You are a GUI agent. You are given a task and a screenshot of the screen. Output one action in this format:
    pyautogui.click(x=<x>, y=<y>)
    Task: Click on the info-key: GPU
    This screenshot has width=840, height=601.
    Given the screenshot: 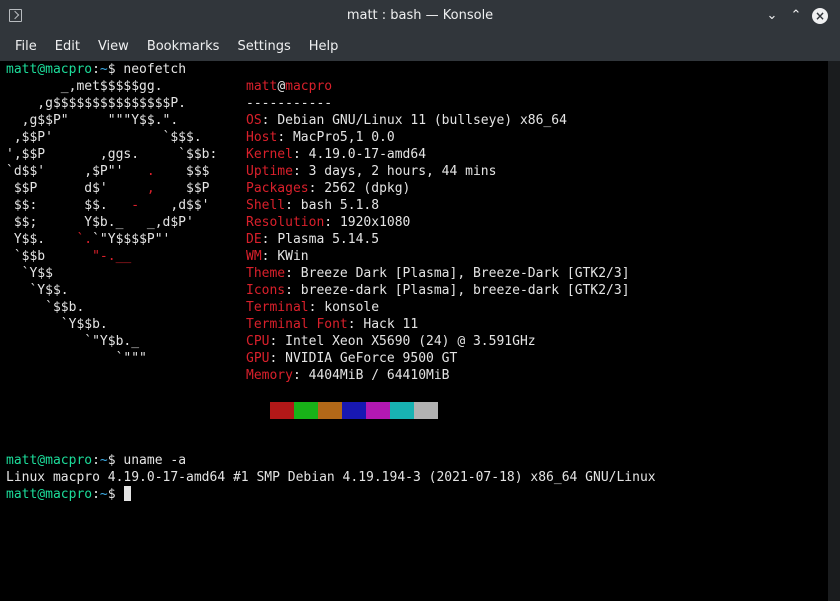 What is the action you would take?
    pyautogui.click(x=258, y=358)
    